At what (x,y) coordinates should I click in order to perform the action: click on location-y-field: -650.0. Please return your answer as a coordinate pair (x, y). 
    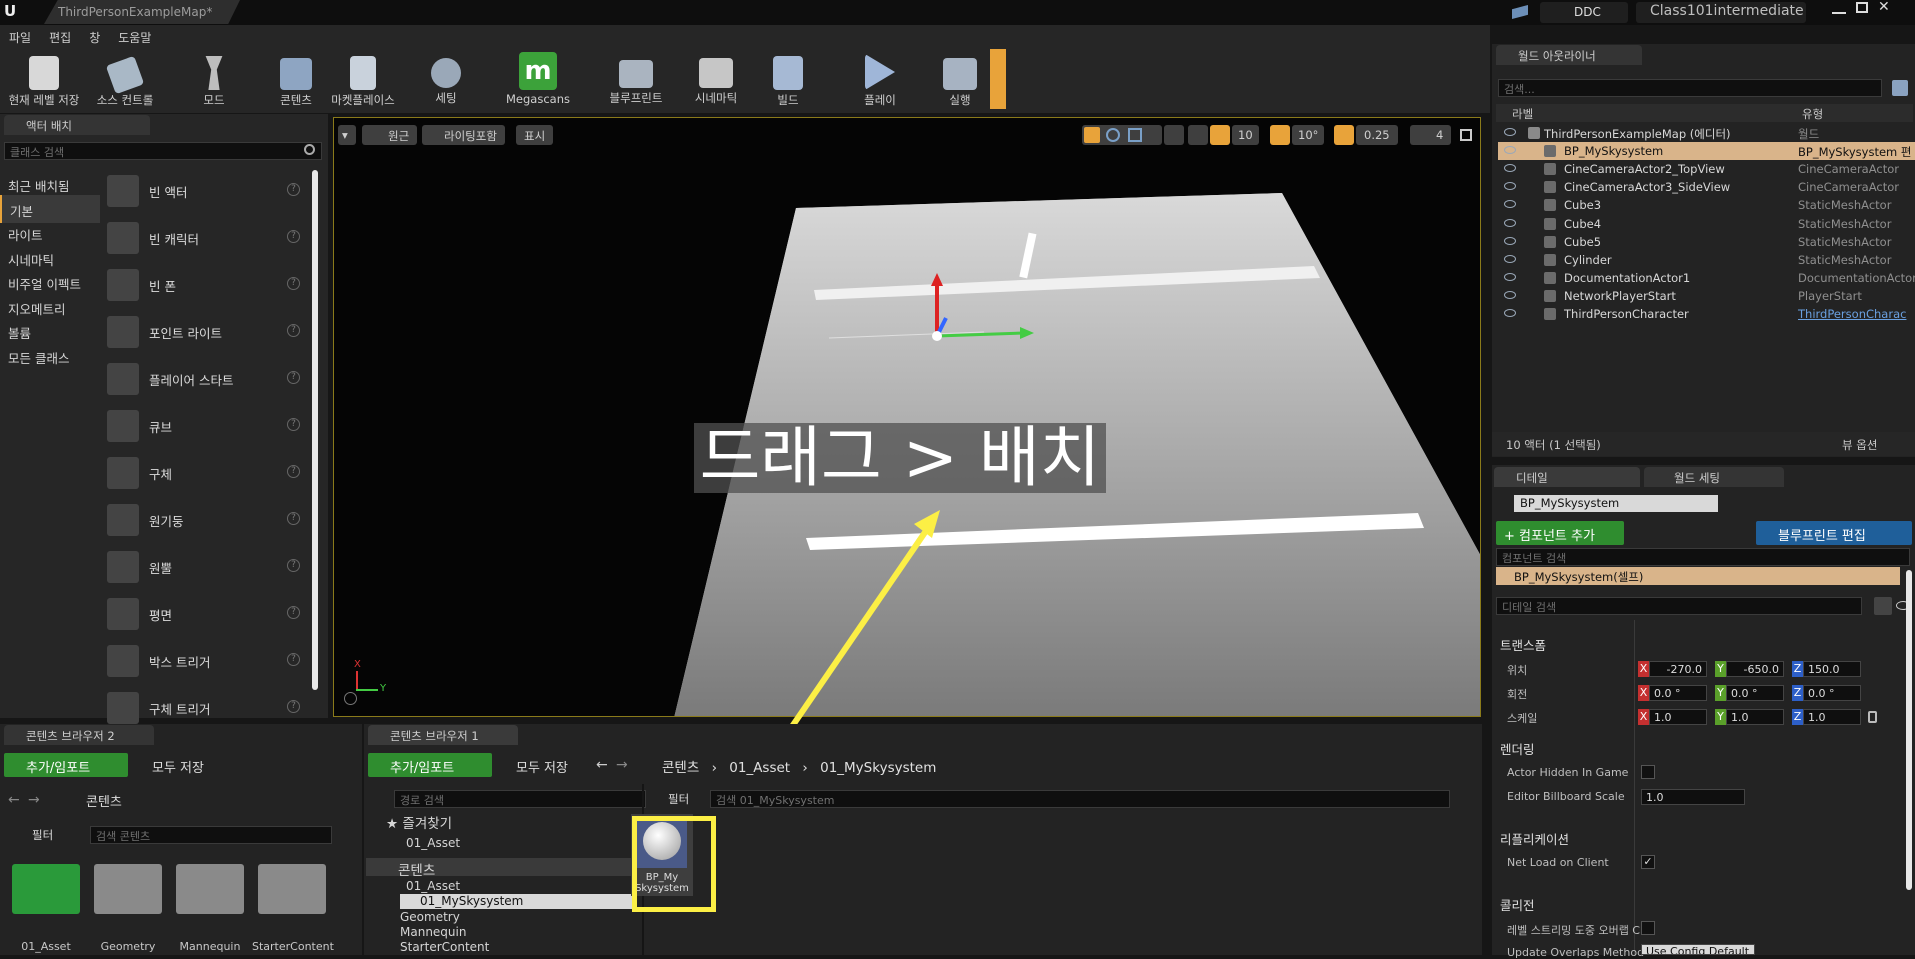
    Looking at the image, I should click on (1755, 669).